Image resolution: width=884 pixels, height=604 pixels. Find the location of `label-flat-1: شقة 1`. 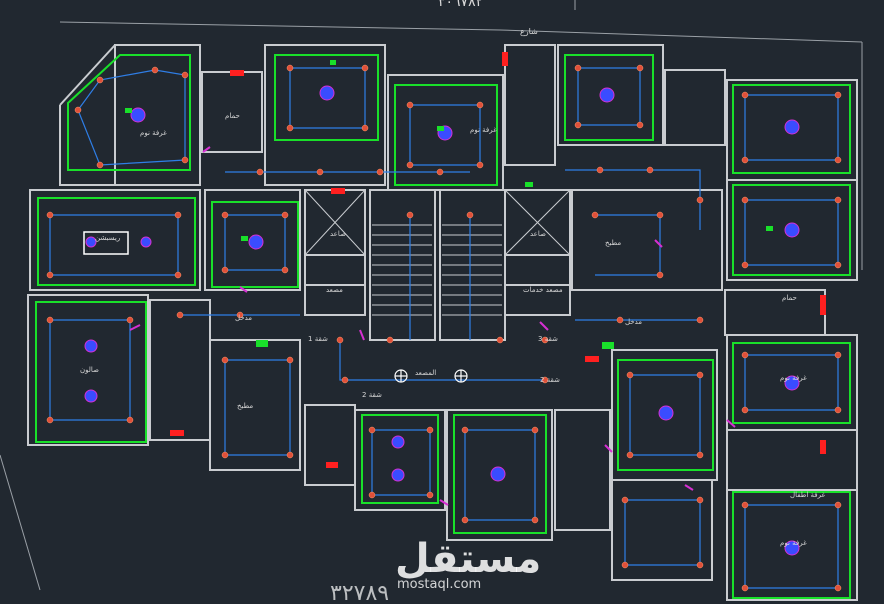

label-flat-1: شقة 1 is located at coordinates (318, 339).